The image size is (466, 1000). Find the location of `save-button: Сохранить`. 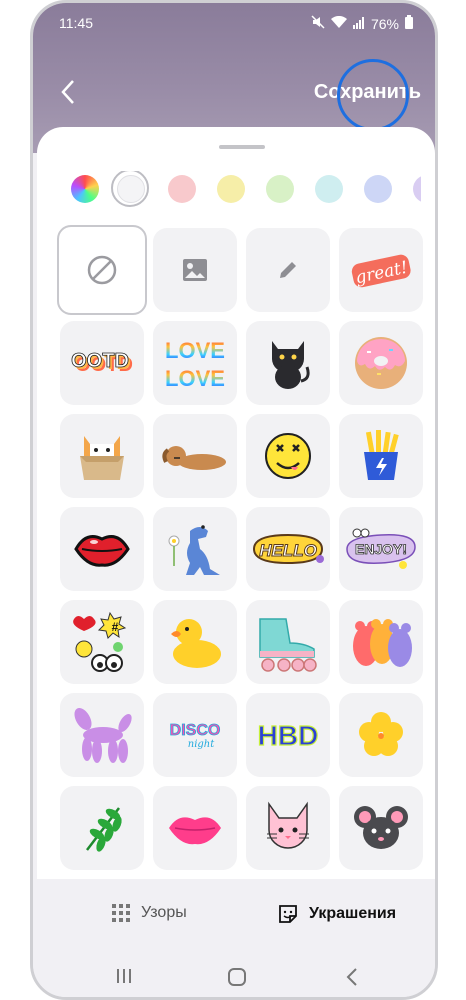

save-button: Сохранить is located at coordinates (367, 92).